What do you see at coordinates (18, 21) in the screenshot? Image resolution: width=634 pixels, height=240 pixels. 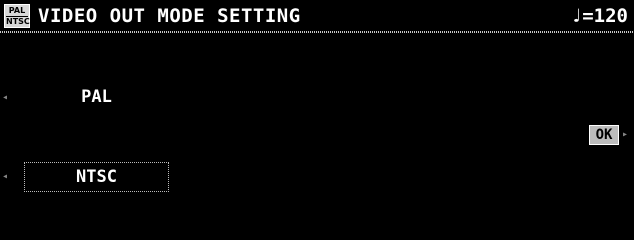 I see `icon-line-ntsc: NTSC` at bounding box center [18, 21].